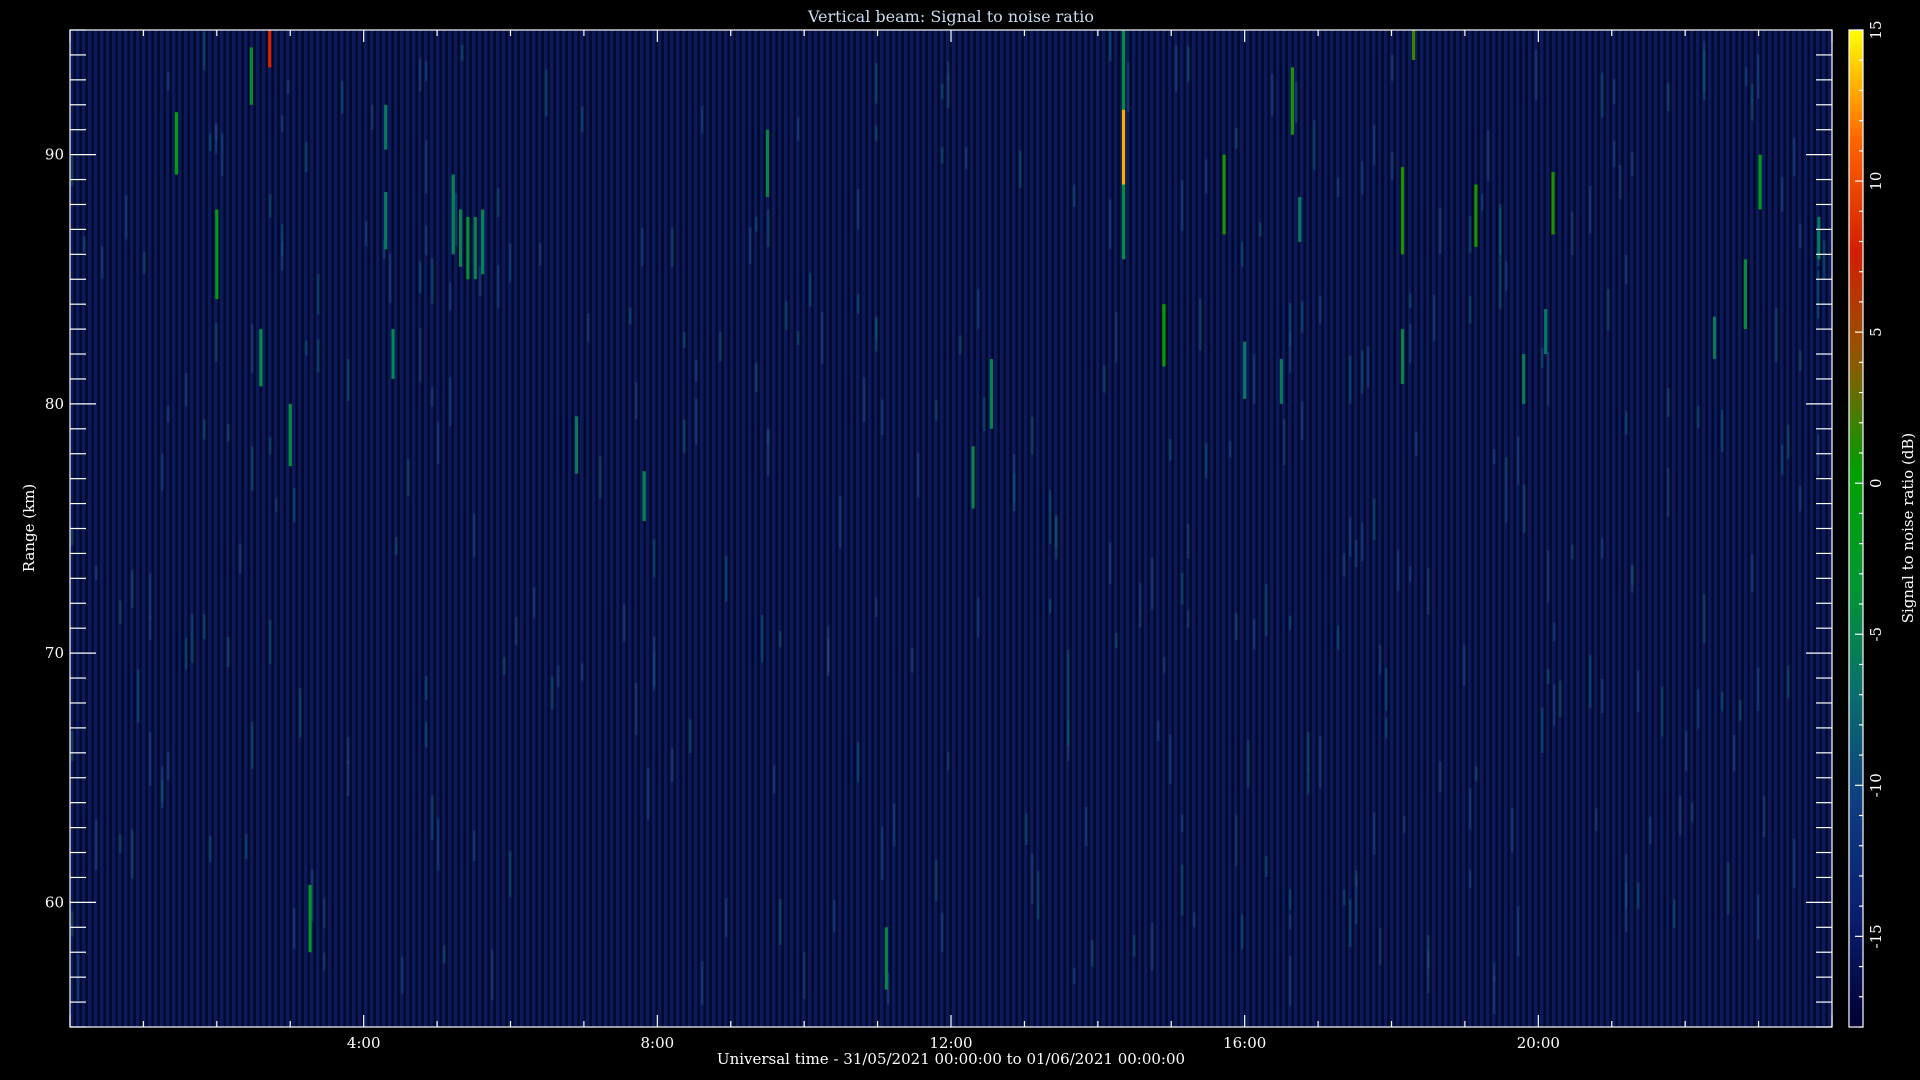 The height and width of the screenshot is (1080, 1920). I want to click on colorbar-tick-label: 0, so click(1876, 483).